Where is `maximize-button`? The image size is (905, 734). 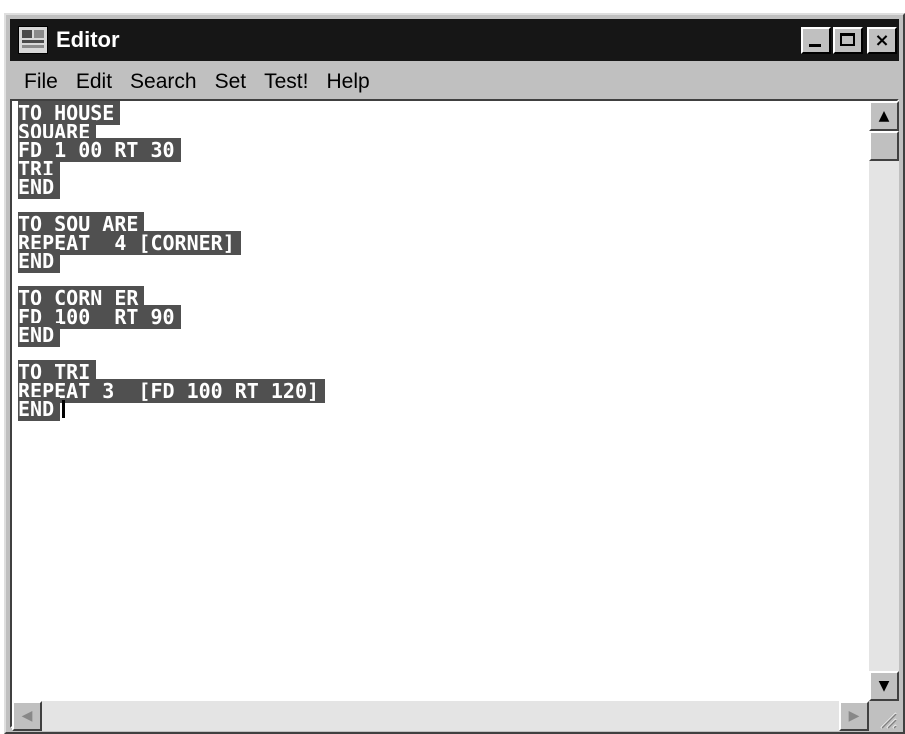
maximize-button is located at coordinates (848, 40).